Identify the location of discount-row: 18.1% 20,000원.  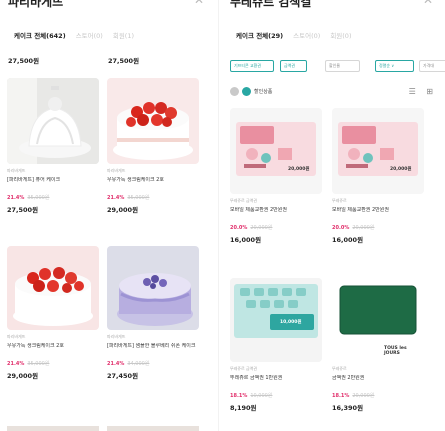
(378, 395).